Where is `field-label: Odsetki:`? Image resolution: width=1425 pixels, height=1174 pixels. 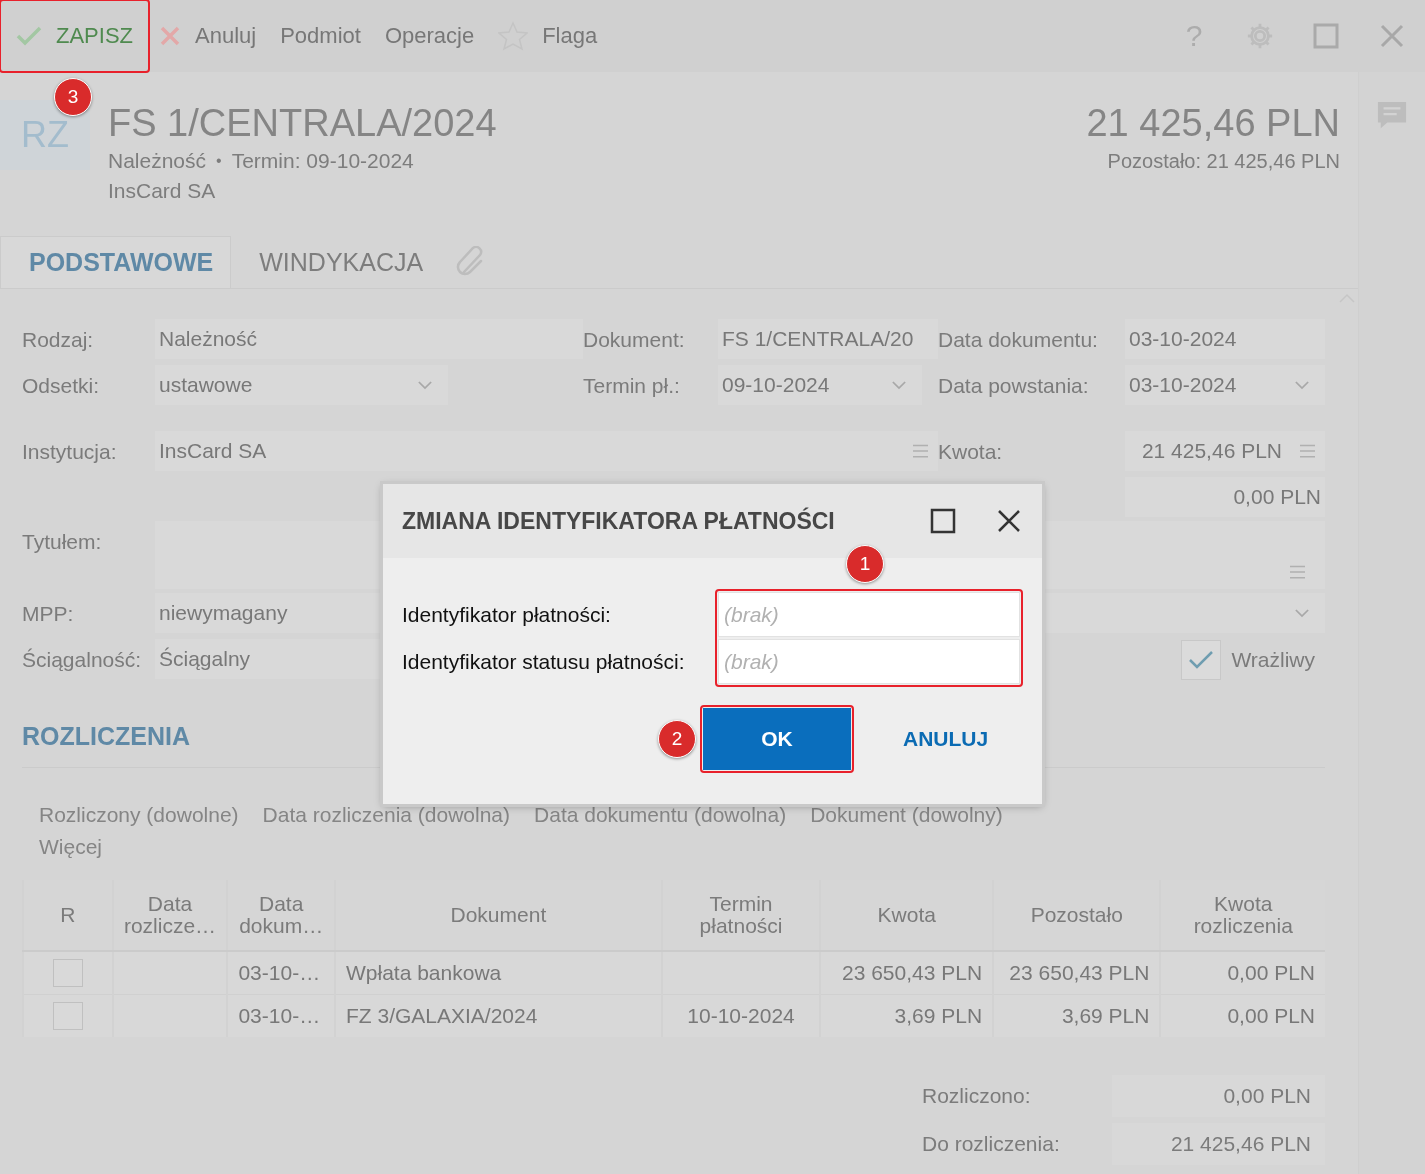
field-label: Odsetki: is located at coordinates (61, 386).